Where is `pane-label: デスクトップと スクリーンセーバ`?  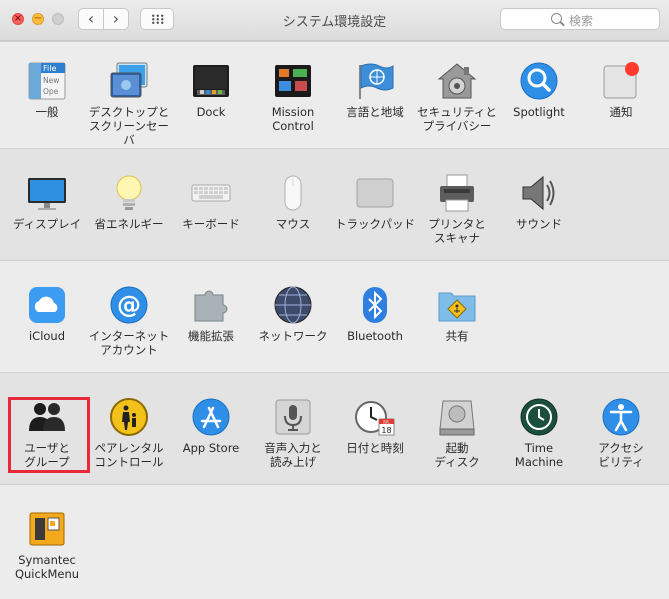 pane-label: デスクトップと スクリーンセーバ is located at coordinates (129, 126).